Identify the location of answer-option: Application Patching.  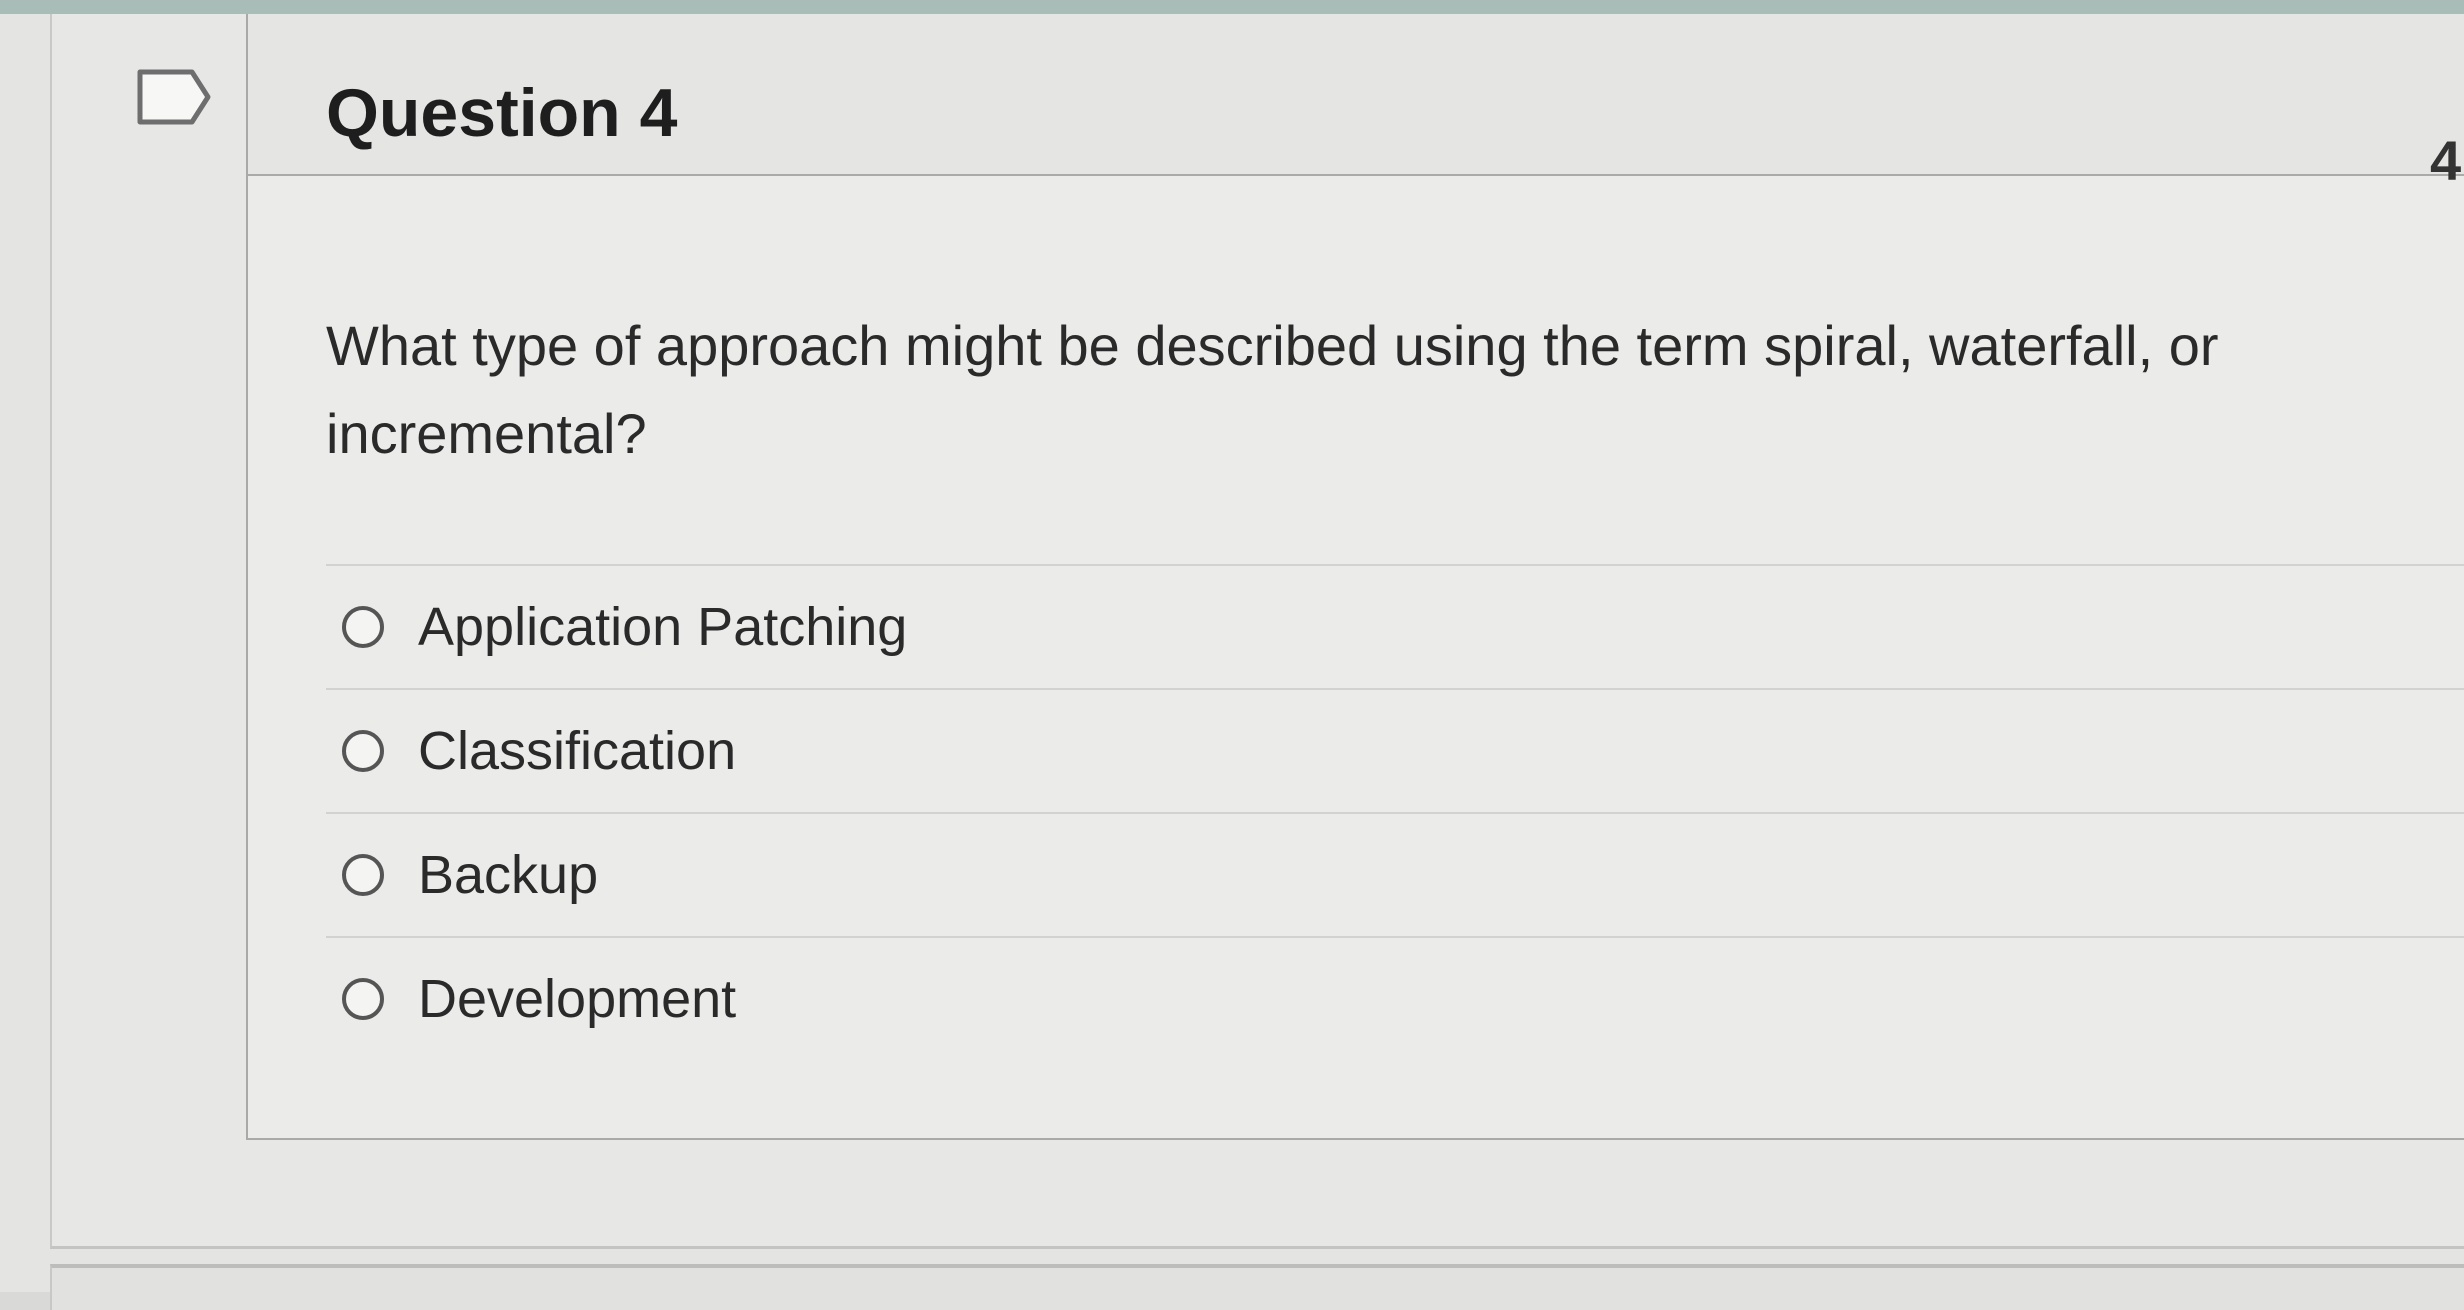
(1395, 628).